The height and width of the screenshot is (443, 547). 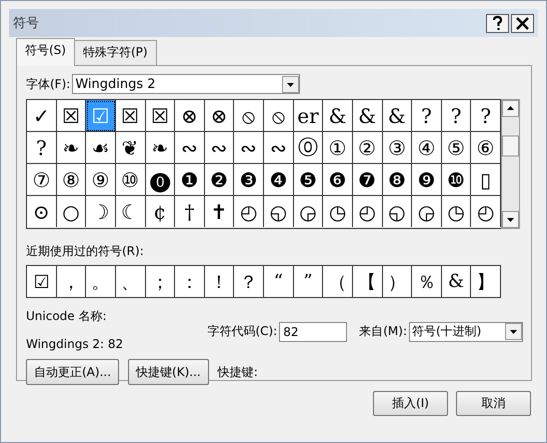 What do you see at coordinates (457, 180) in the screenshot?
I see `symbol-cell: ❿` at bounding box center [457, 180].